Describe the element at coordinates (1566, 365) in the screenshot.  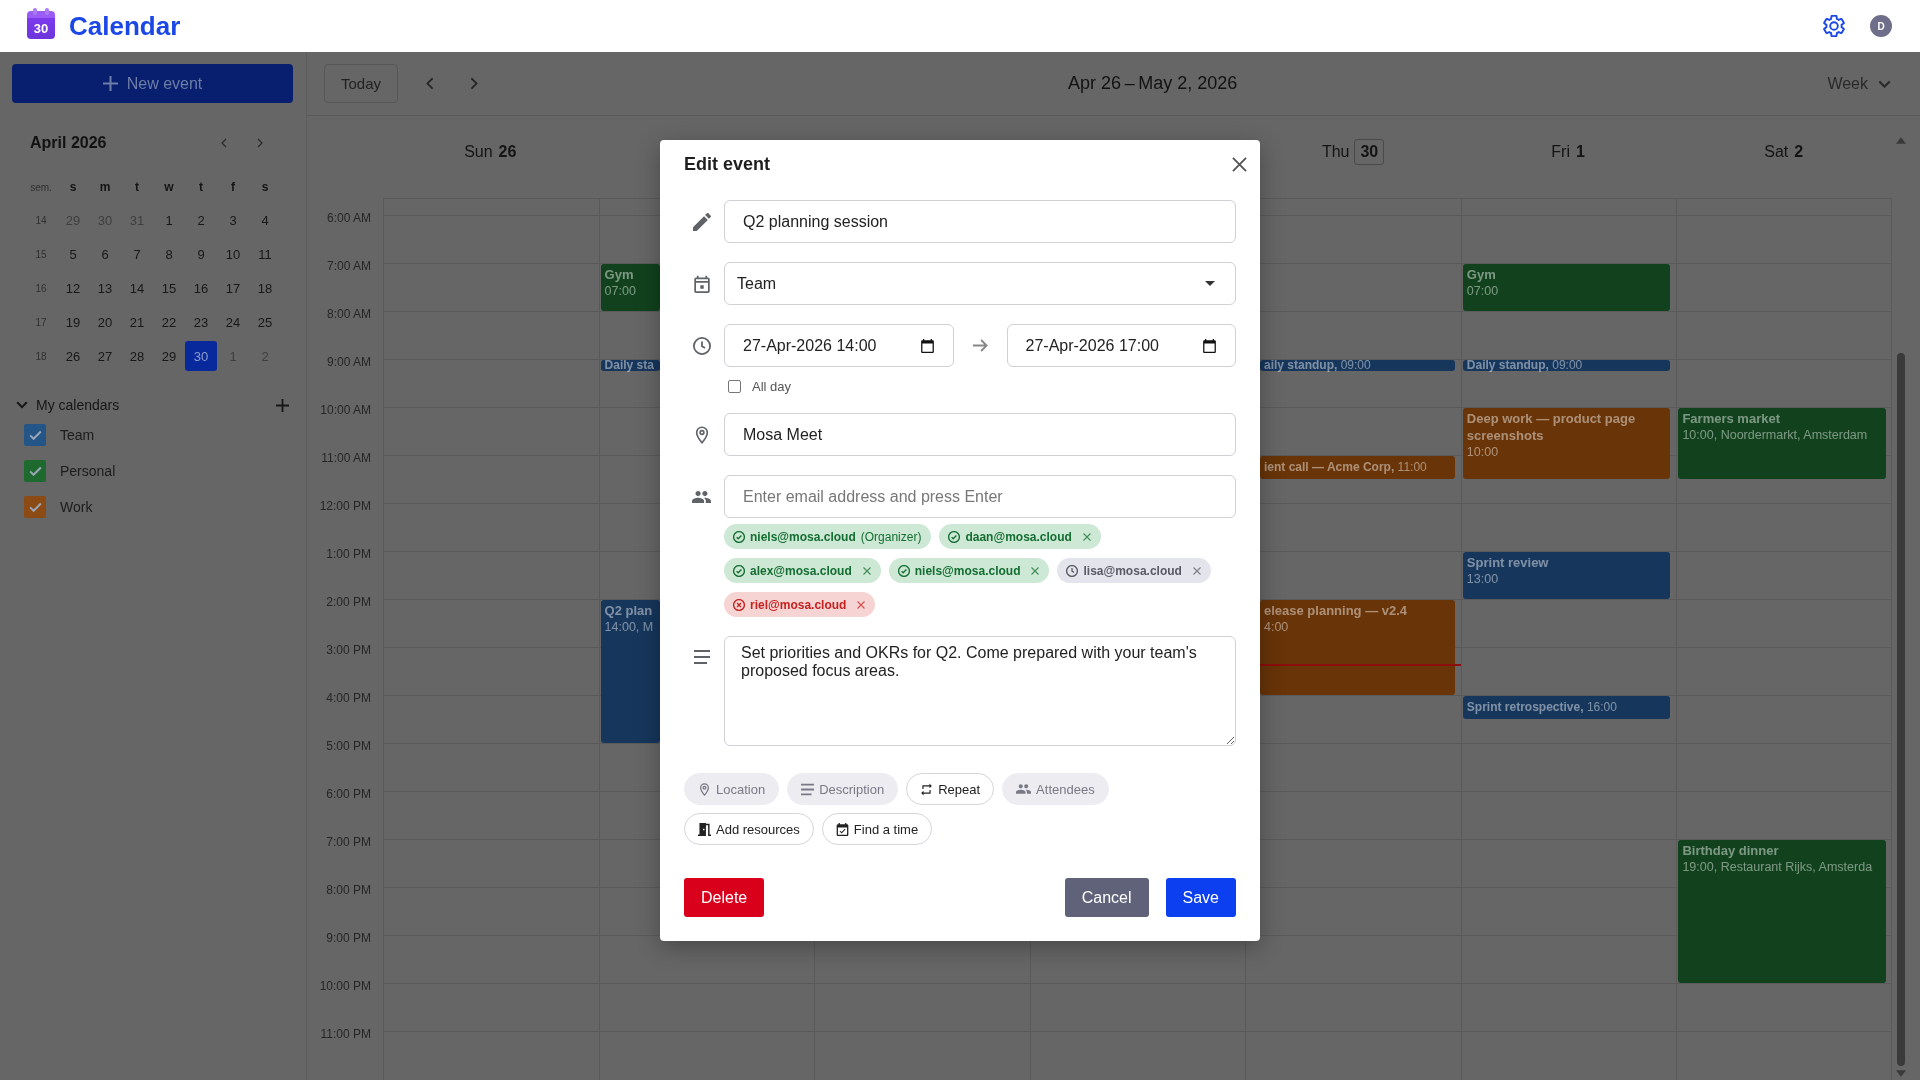
I see `calendar-event: Daily standup, 09:00` at that location.